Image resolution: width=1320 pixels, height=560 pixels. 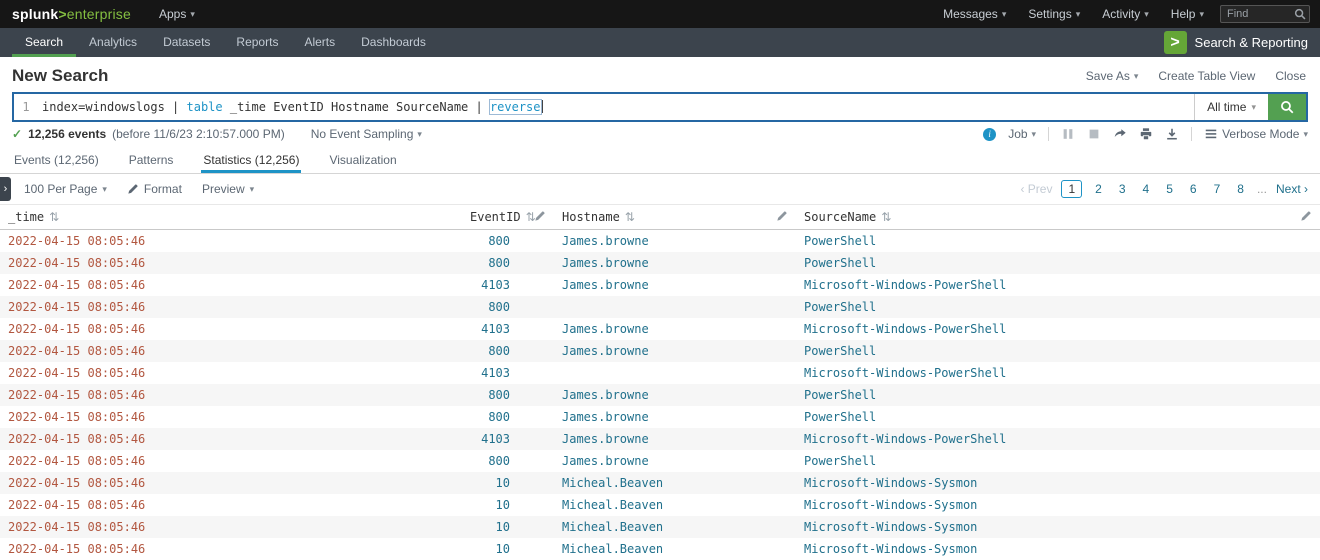 What do you see at coordinates (1231, 107) in the screenshot?
I see `time-range-picker: All time ▾` at bounding box center [1231, 107].